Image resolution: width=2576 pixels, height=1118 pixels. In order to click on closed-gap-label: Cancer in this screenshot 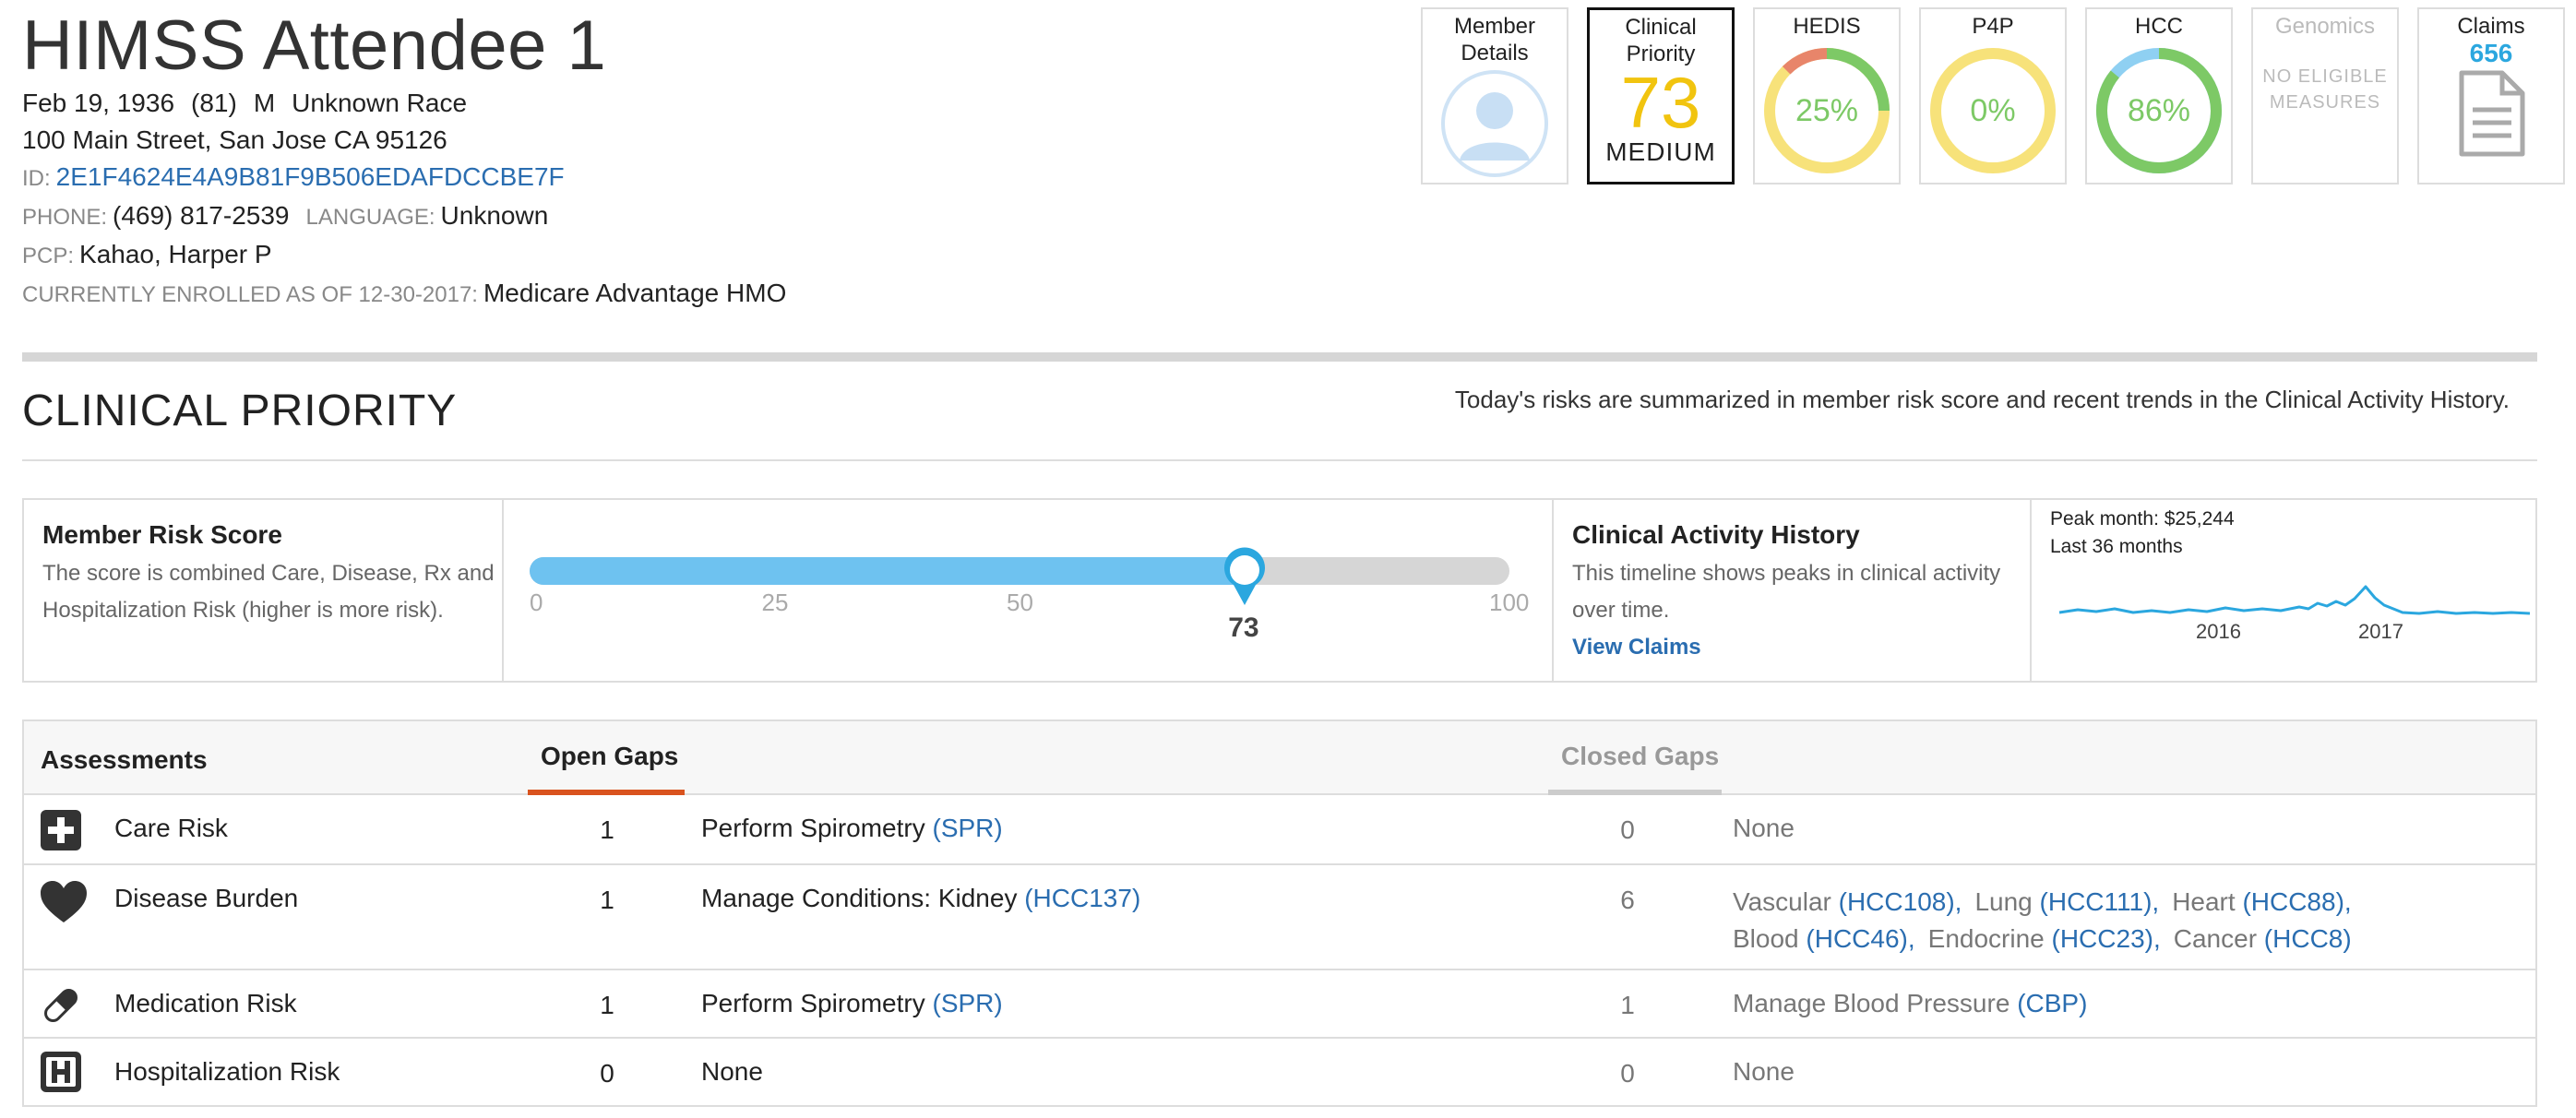, I will do `click(2216, 938)`.